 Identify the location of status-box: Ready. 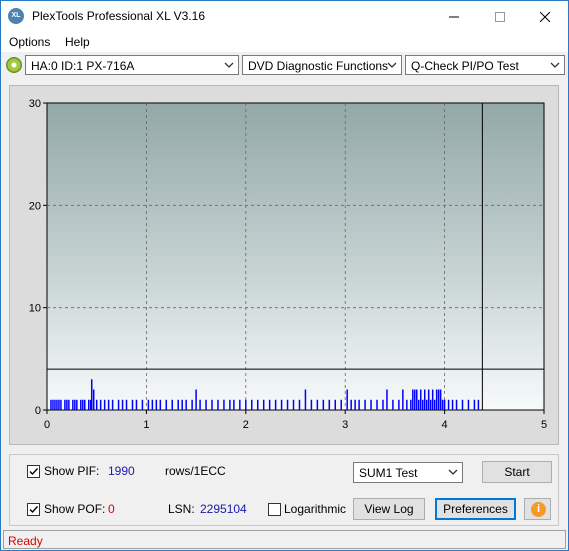
(284, 539).